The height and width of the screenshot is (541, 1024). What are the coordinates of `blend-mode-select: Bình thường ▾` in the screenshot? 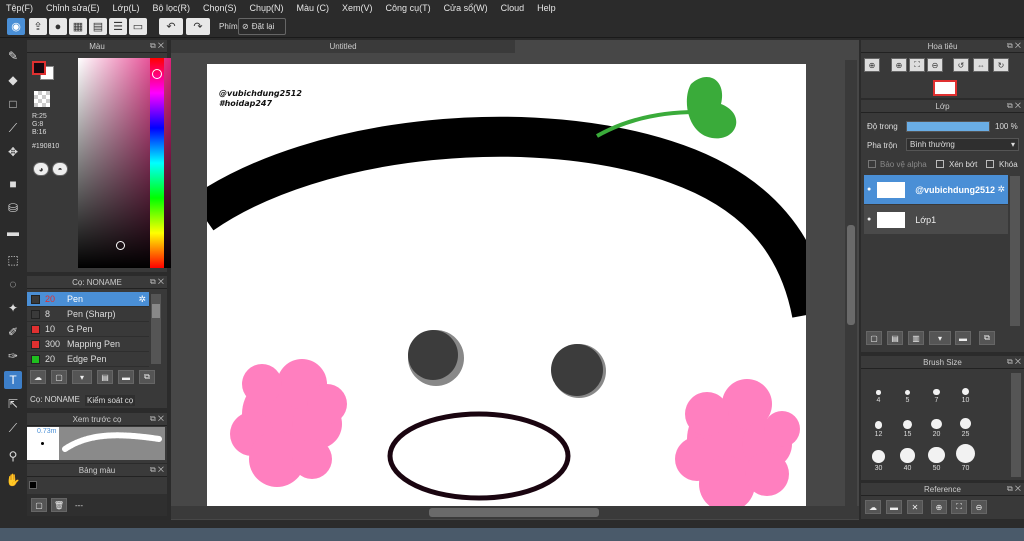 It's located at (962, 144).